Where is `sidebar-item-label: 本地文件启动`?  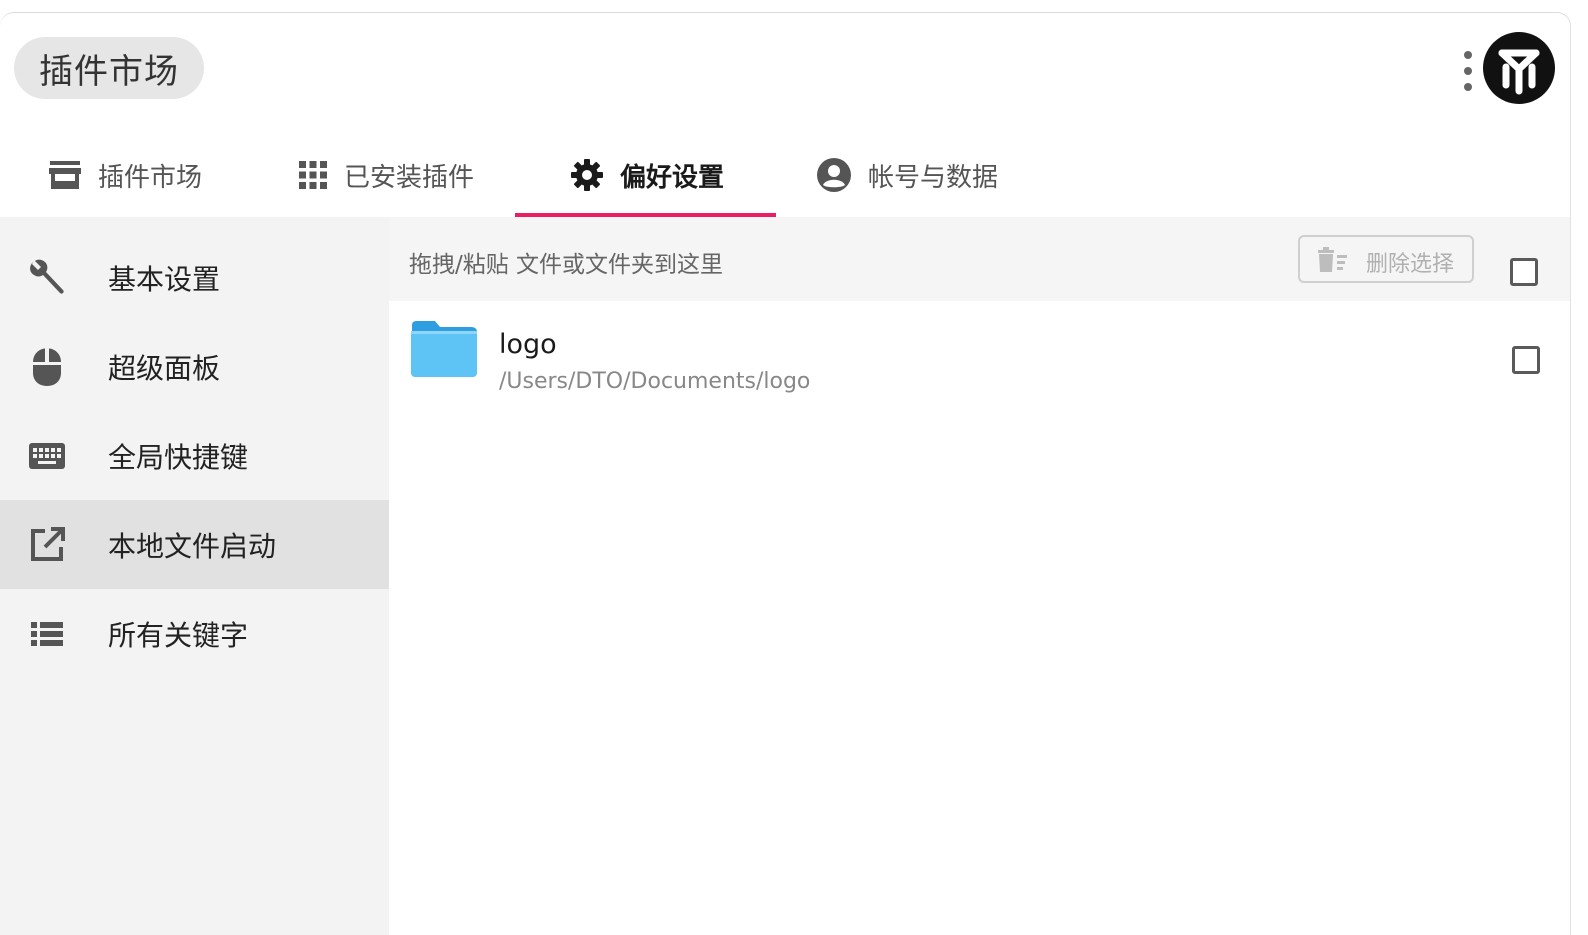 sidebar-item-label: 本地文件启动 is located at coordinates (192, 546).